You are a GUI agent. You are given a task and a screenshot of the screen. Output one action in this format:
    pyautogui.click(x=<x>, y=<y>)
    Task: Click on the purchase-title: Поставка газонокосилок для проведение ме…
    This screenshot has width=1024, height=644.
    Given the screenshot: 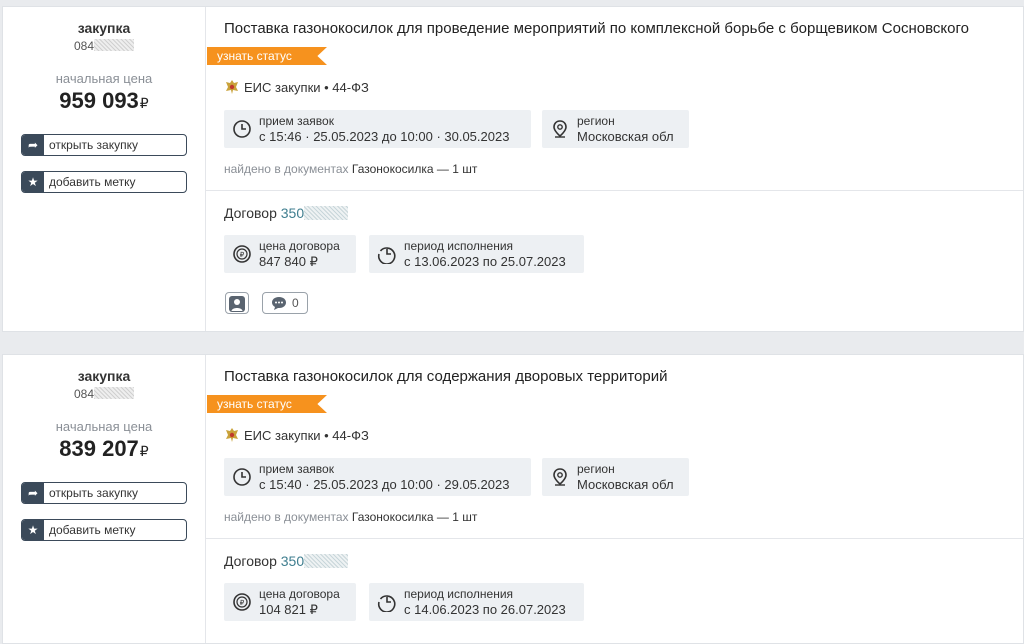 What is the action you would take?
    pyautogui.click(x=596, y=28)
    